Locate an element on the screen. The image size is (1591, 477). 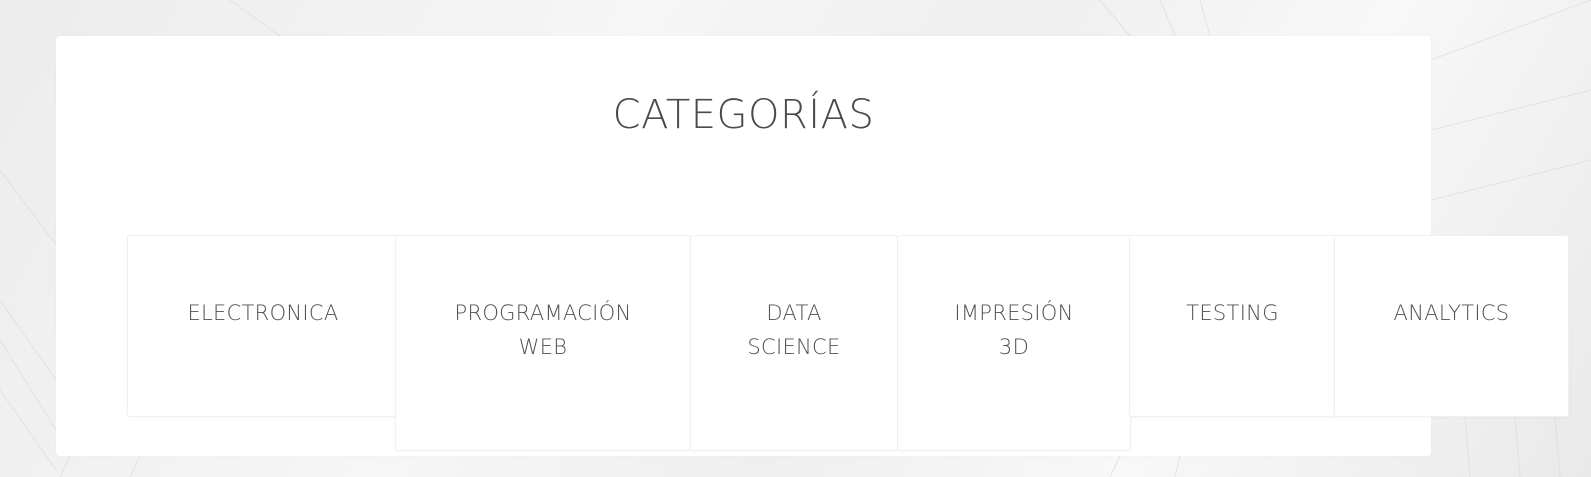
category-card-analytics: ANALYTICS is located at coordinates (1451, 326).